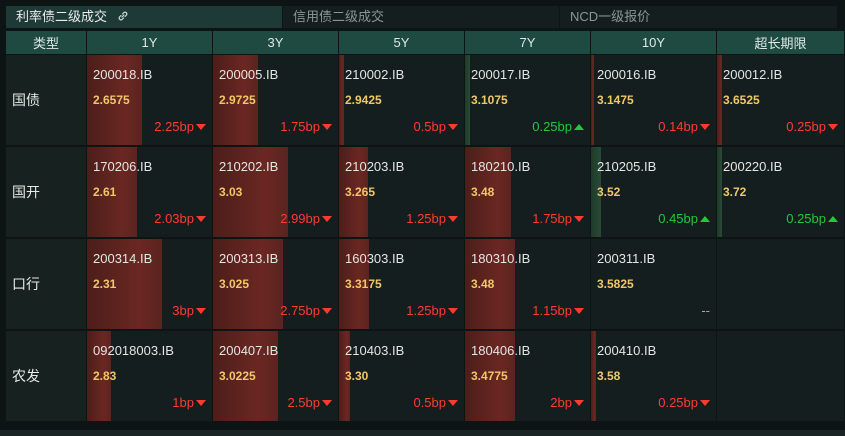  I want to click on bond-code: 200313.IB, so click(248, 258).